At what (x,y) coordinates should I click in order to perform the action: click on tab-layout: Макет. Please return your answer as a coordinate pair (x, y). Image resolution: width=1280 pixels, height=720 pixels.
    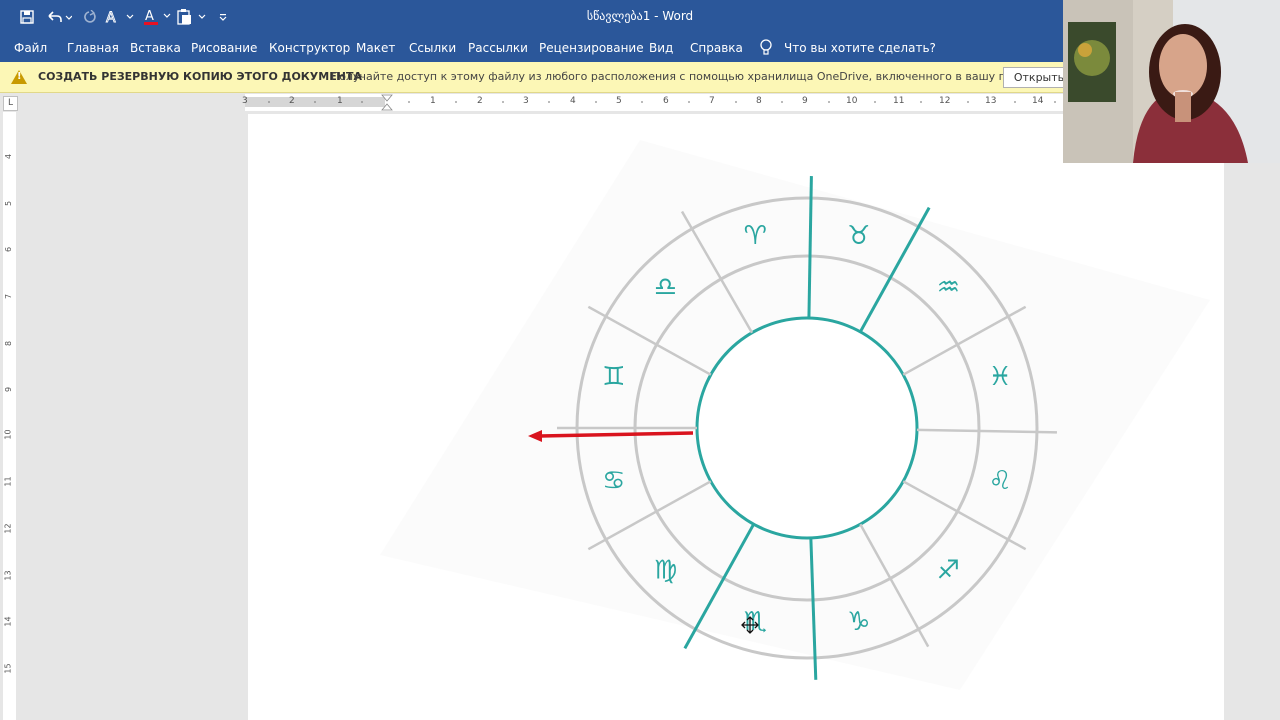
    Looking at the image, I should click on (375, 48).